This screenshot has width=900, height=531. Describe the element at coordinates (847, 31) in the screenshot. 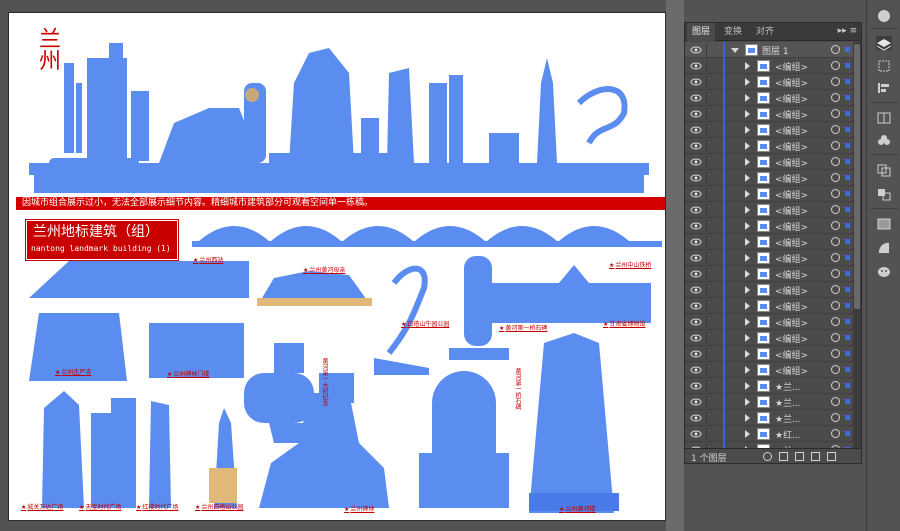

I see `panel-menu-icon: ▸▸ ≡` at that location.